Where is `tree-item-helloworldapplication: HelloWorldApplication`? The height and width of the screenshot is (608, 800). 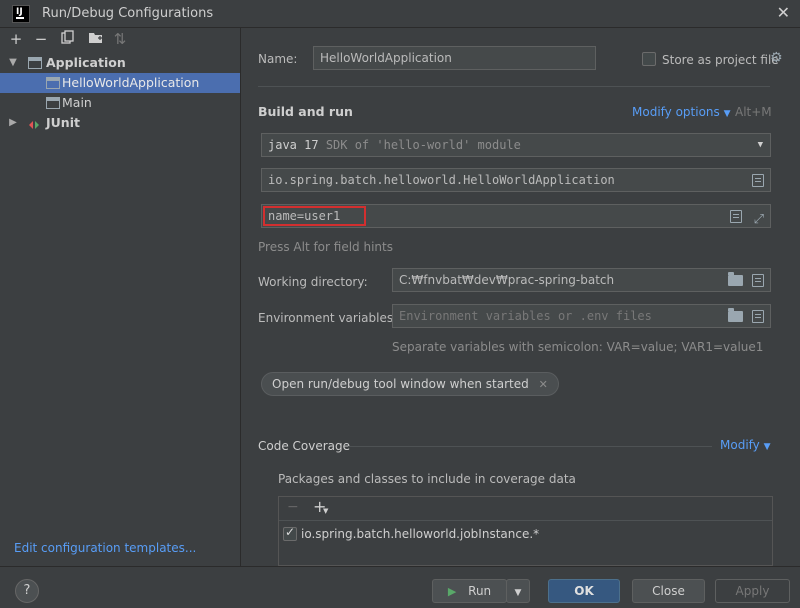
tree-item-helloworldapplication: HelloWorldApplication is located at coordinates (120, 83).